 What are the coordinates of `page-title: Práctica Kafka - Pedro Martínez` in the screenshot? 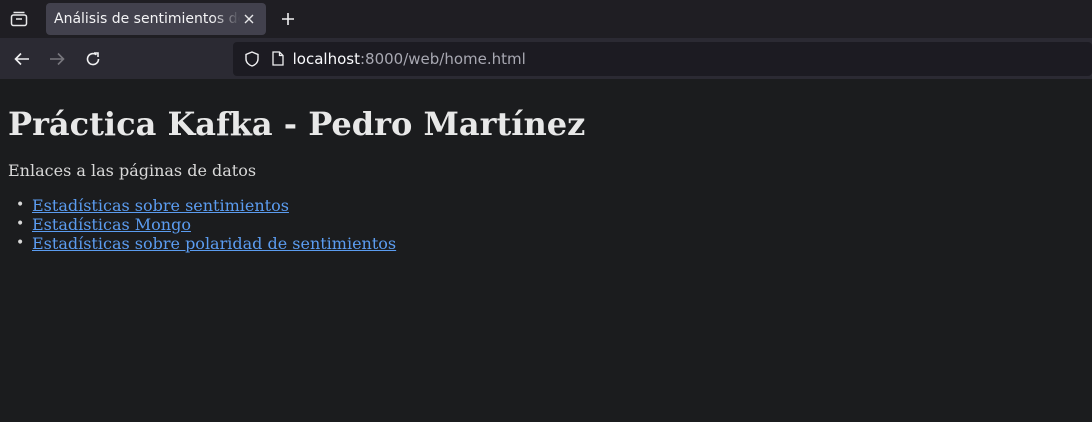 It's located at (297, 124).